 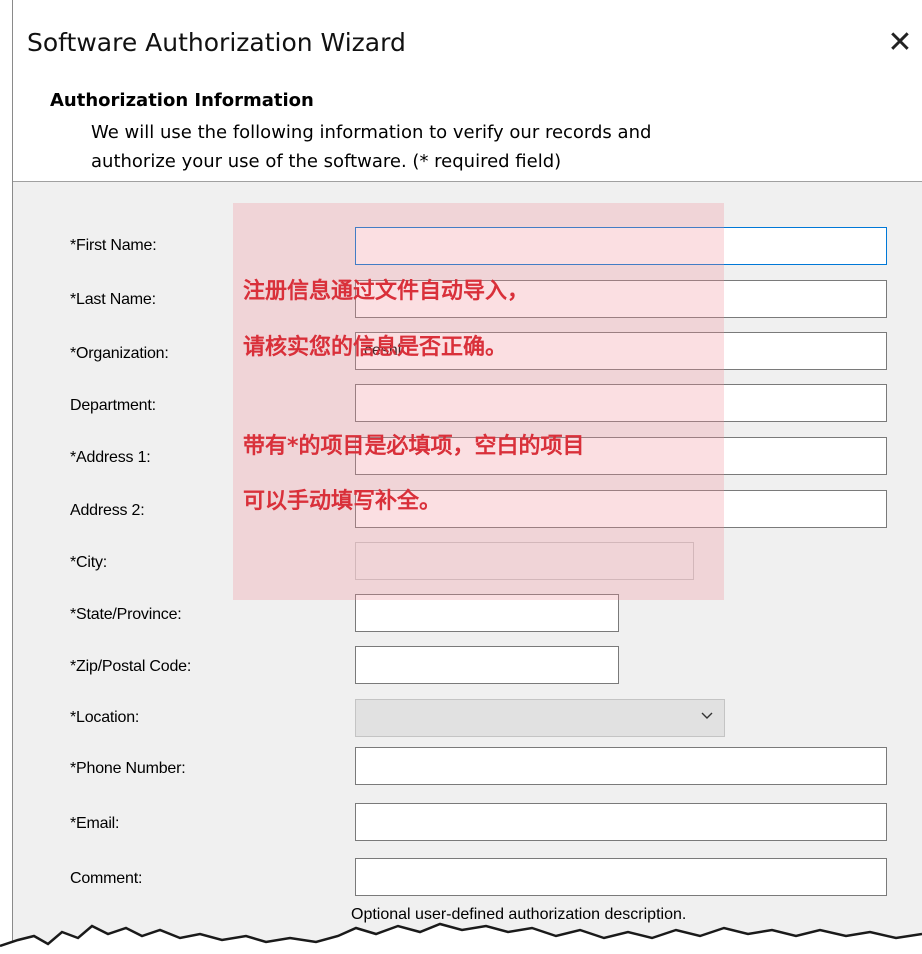 I want to click on location-label: *Location:, so click(x=105, y=717).